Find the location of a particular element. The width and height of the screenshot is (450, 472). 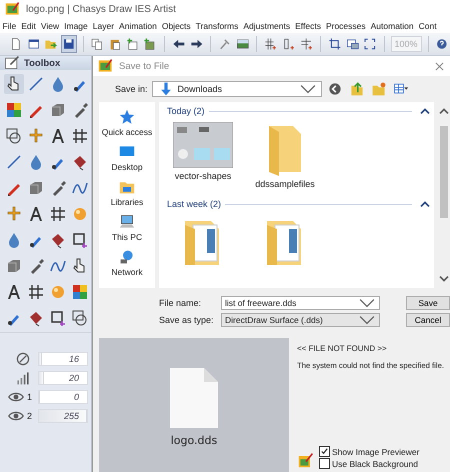

menu-item: Effects is located at coordinates (308, 25).